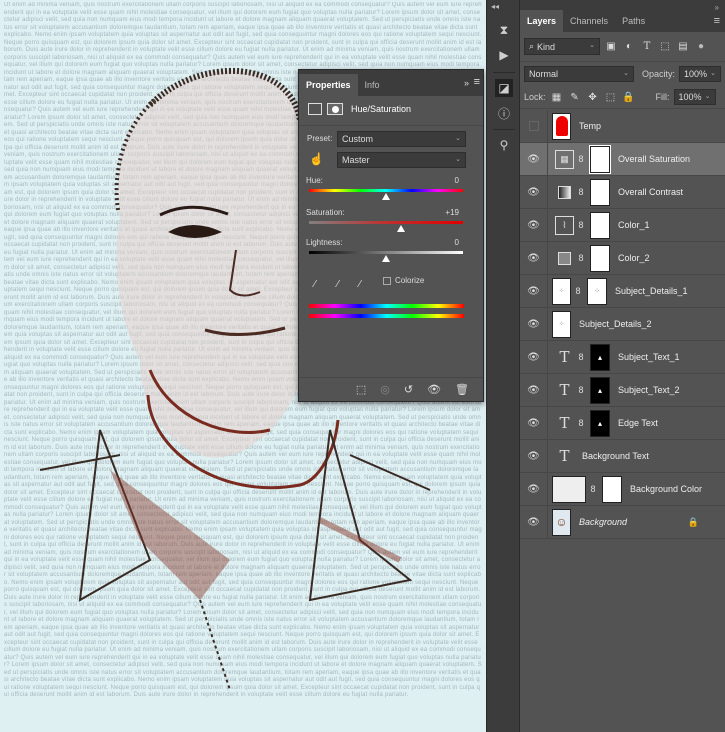 This screenshot has width=725, height=732. Describe the element at coordinates (633, 21) in the screenshot. I see `tab-paths: Paths` at that location.